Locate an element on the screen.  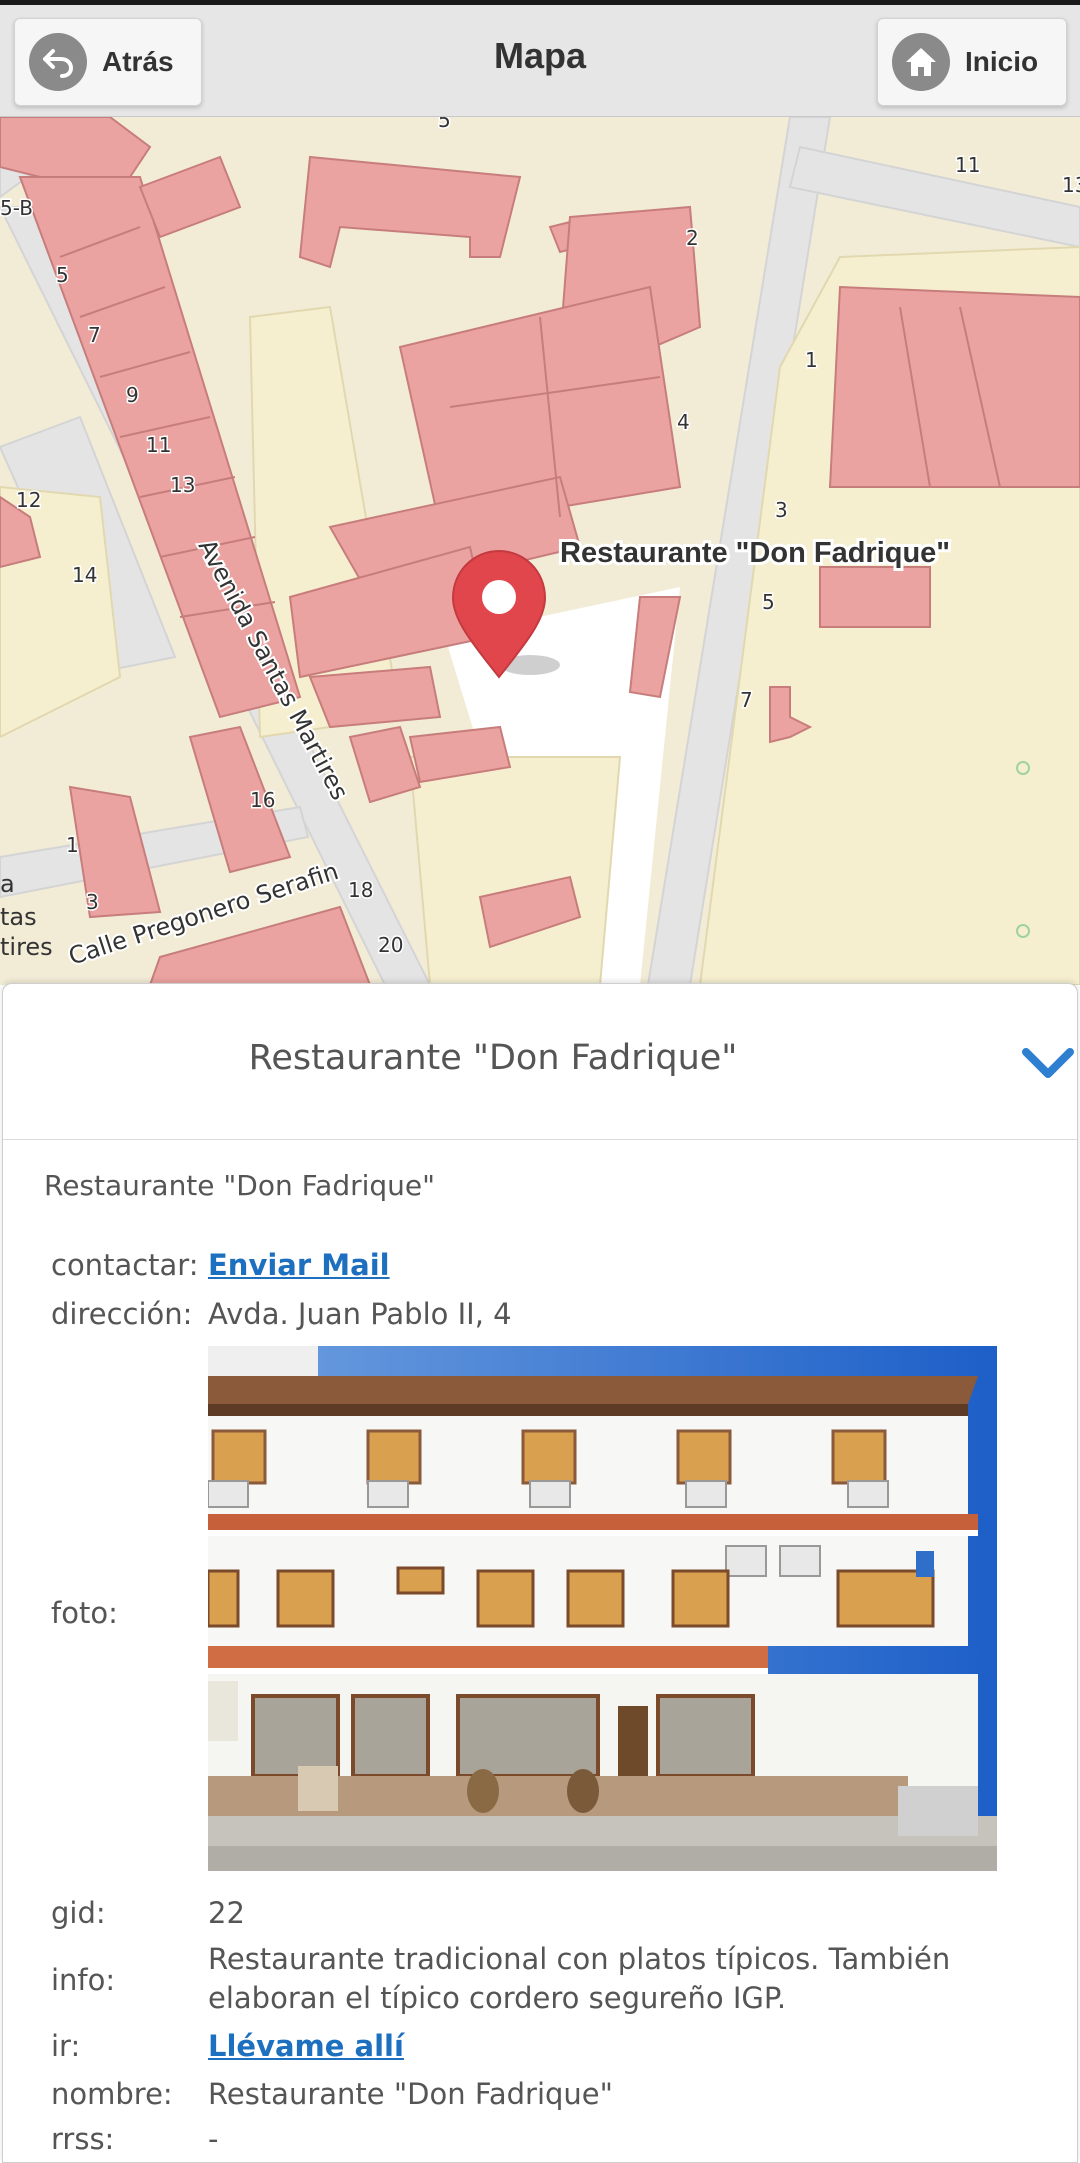
home-button-label: Inicio is located at coordinates (1002, 61).